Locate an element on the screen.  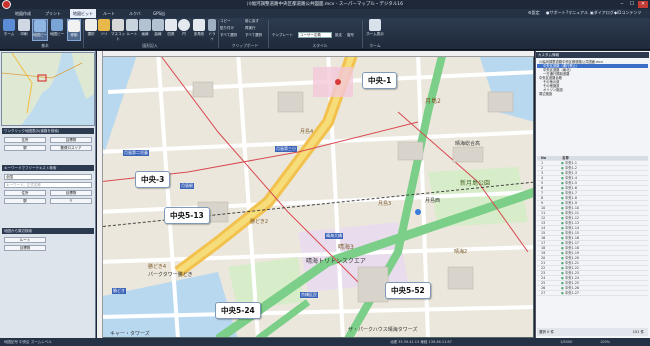
label-tsukishima-west: 月島西 is located at coordinates (433, 201).